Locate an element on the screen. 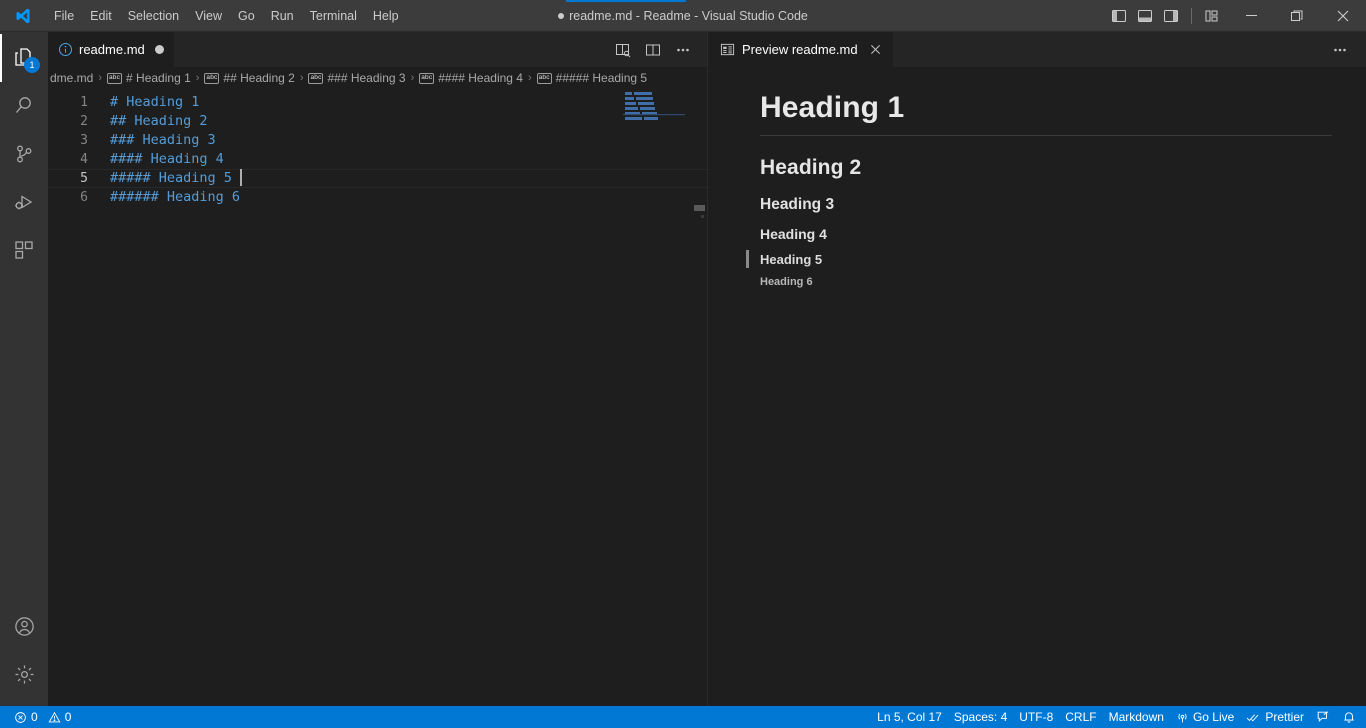 The width and height of the screenshot is (1366, 728). menu-help: Help is located at coordinates (386, 16).